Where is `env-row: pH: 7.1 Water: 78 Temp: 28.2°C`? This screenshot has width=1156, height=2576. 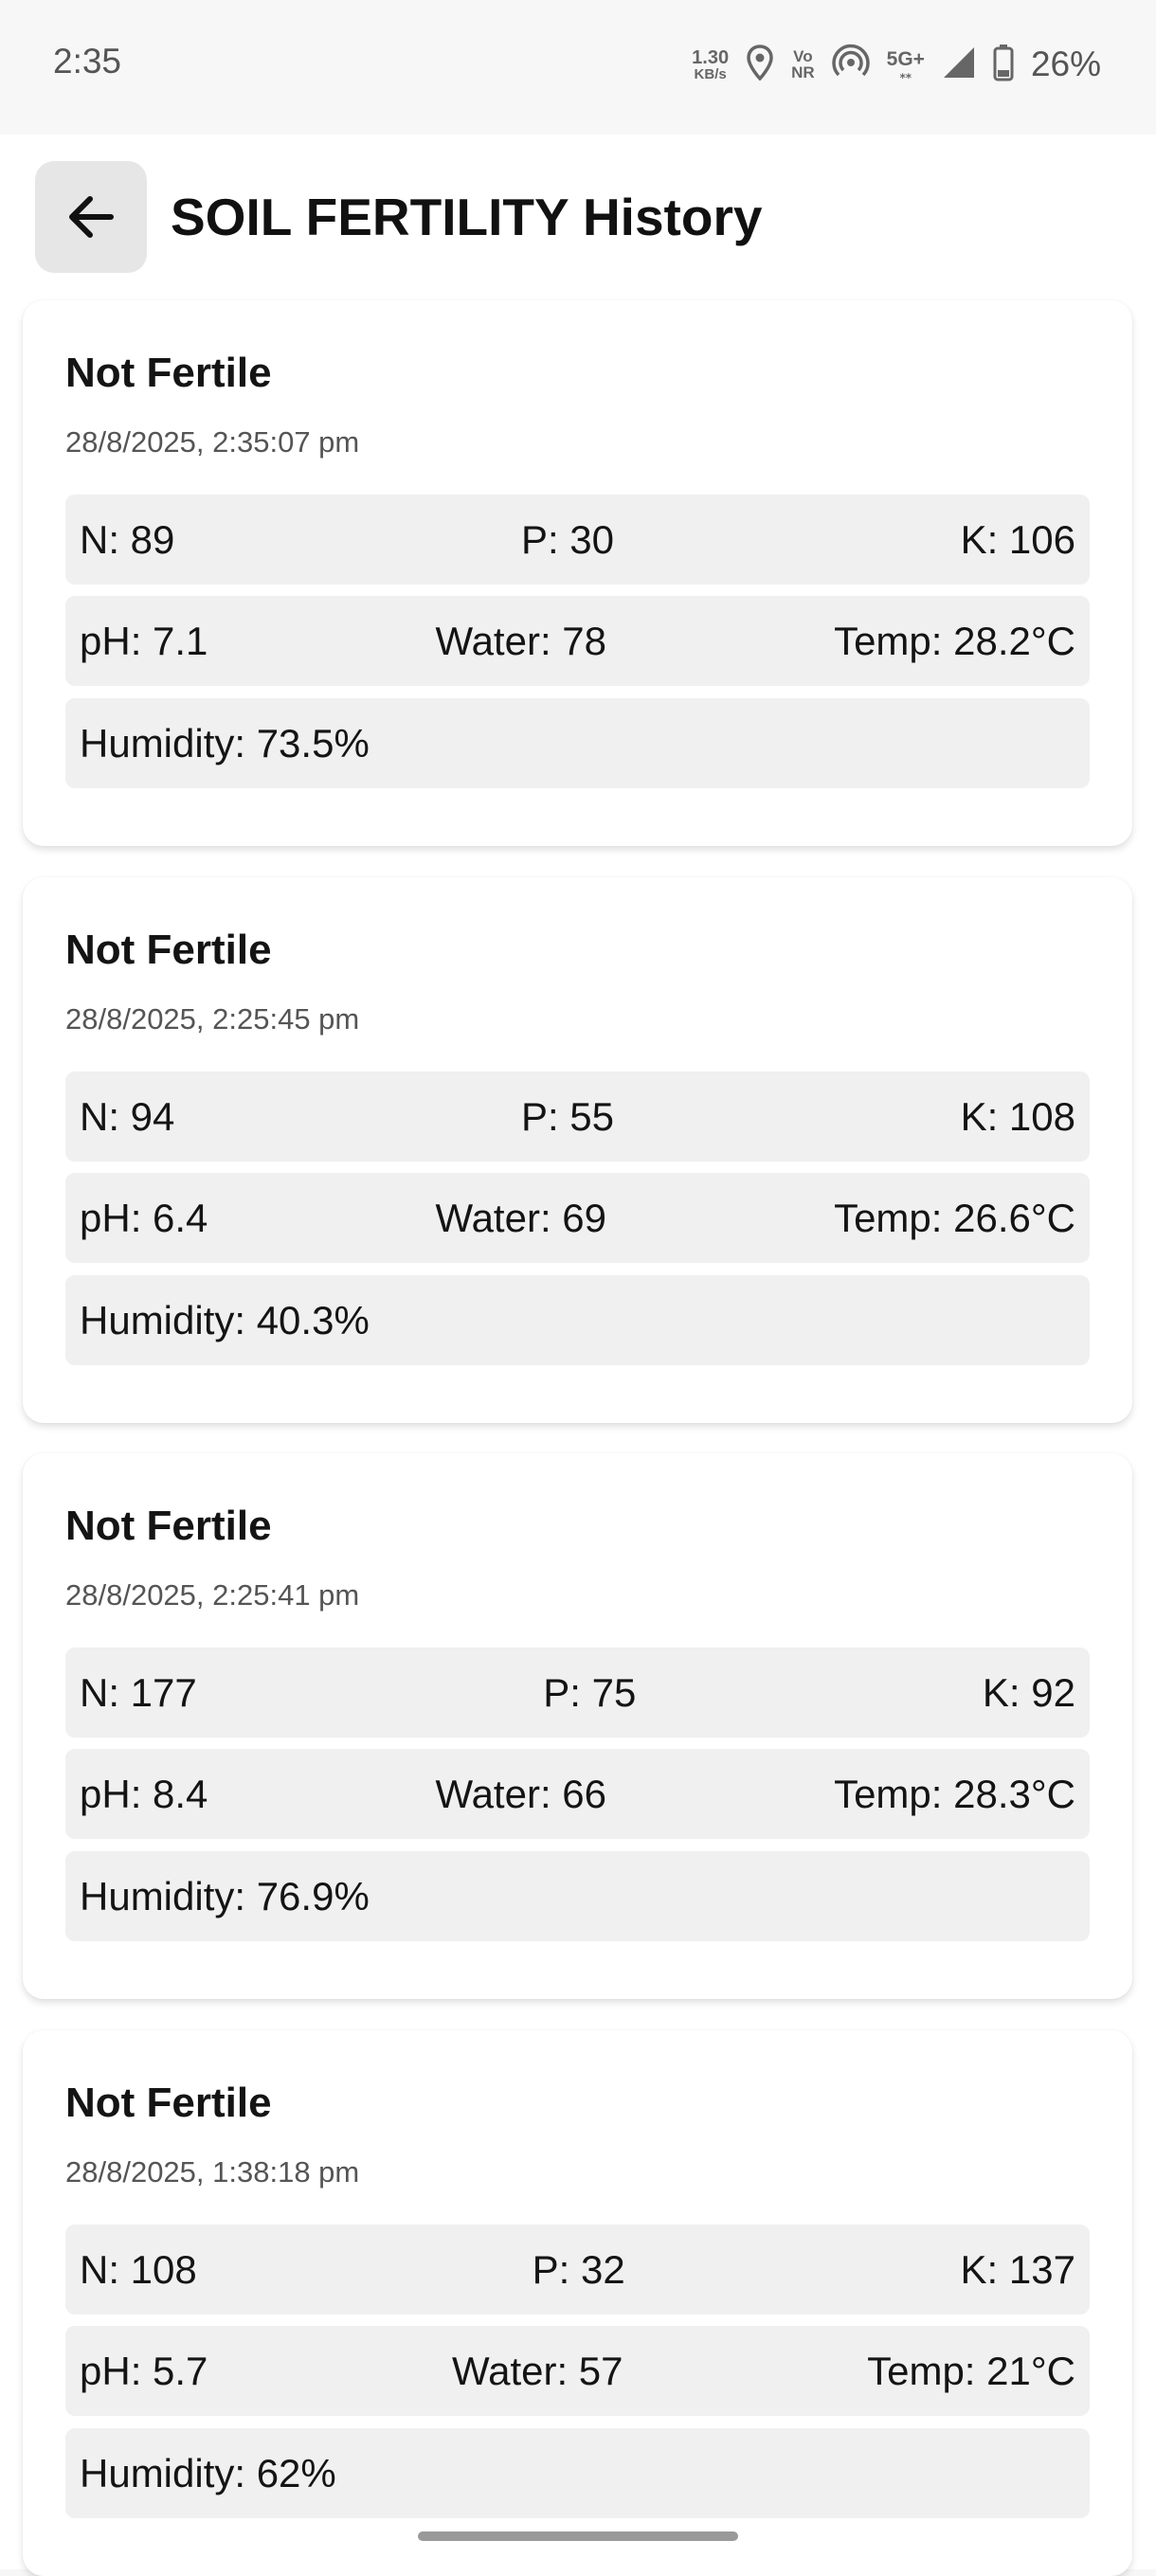 env-row: pH: 7.1 Water: 78 Temp: 28.2°C is located at coordinates (577, 641).